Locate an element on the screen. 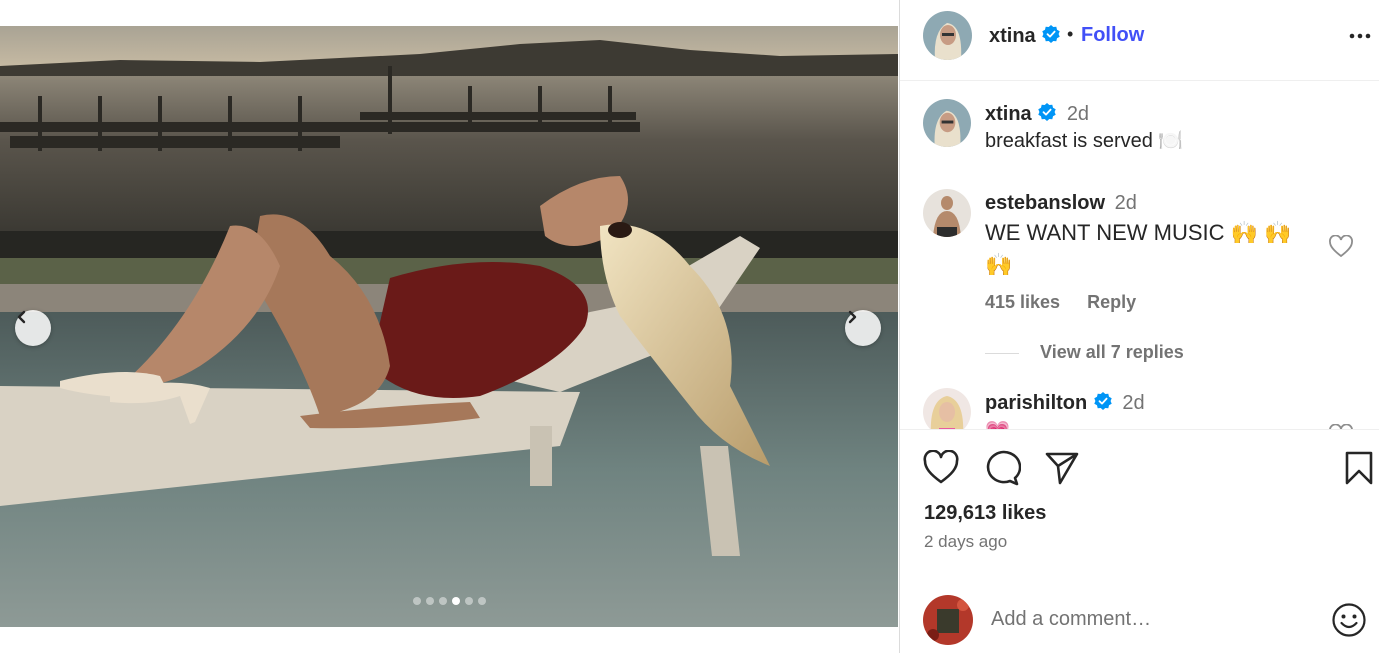  carousel-indicator is located at coordinates (449, 601).